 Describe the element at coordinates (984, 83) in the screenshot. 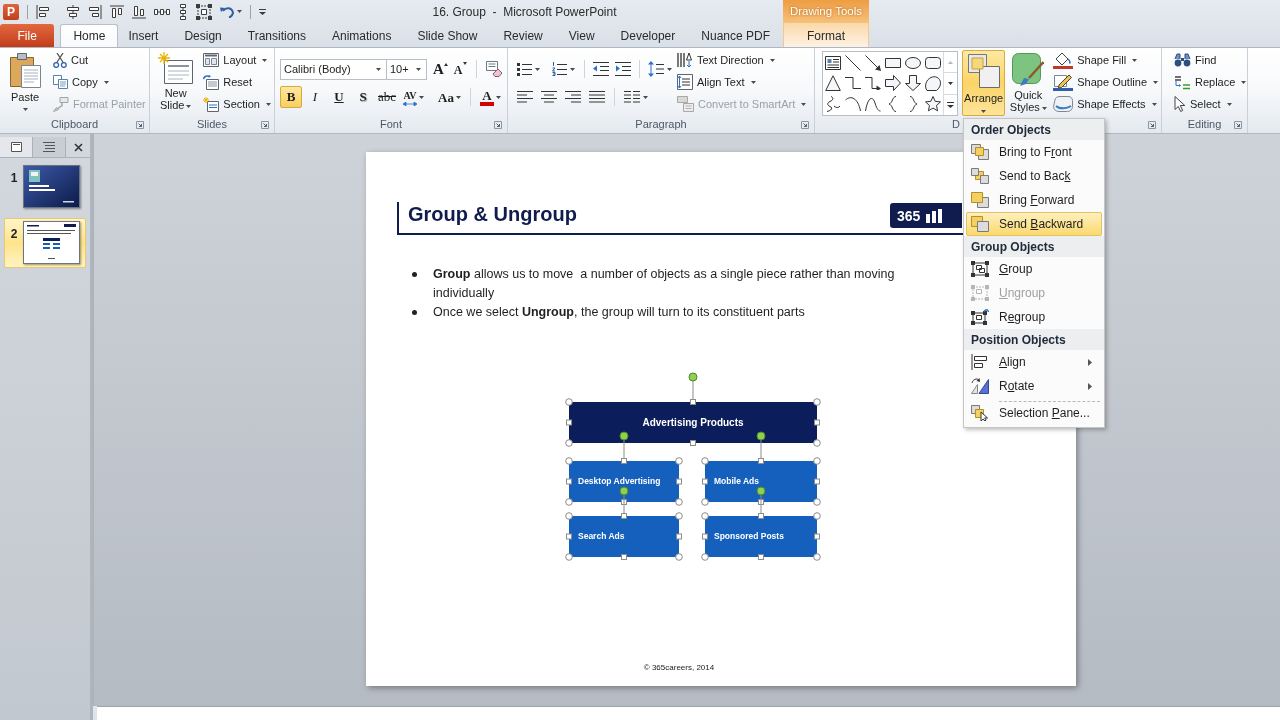

I see `arrange-button: Arrange` at that location.